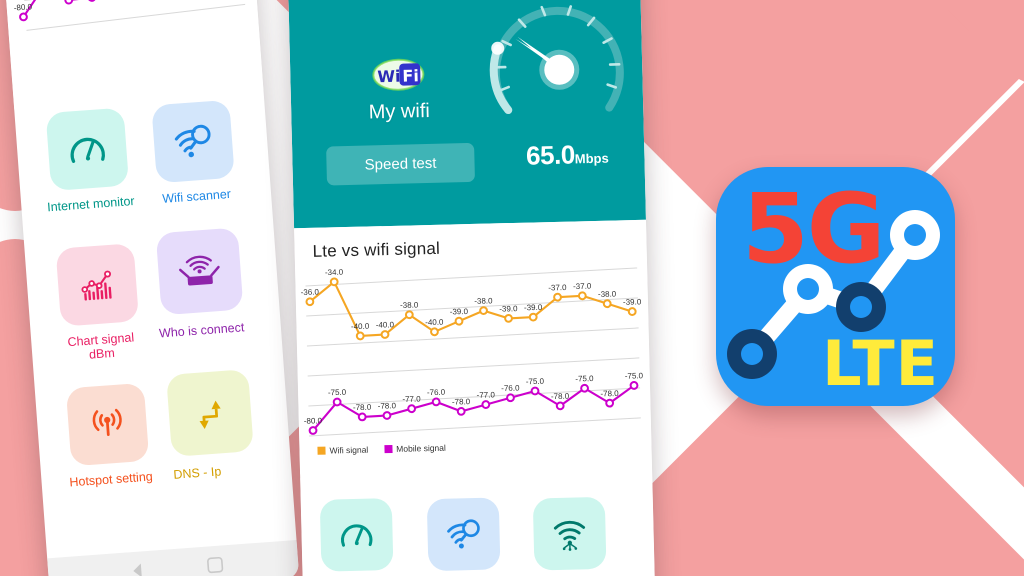 The width and height of the screenshot is (1024, 576). I want to click on legend-item-wifi: Wifi signal, so click(342, 450).